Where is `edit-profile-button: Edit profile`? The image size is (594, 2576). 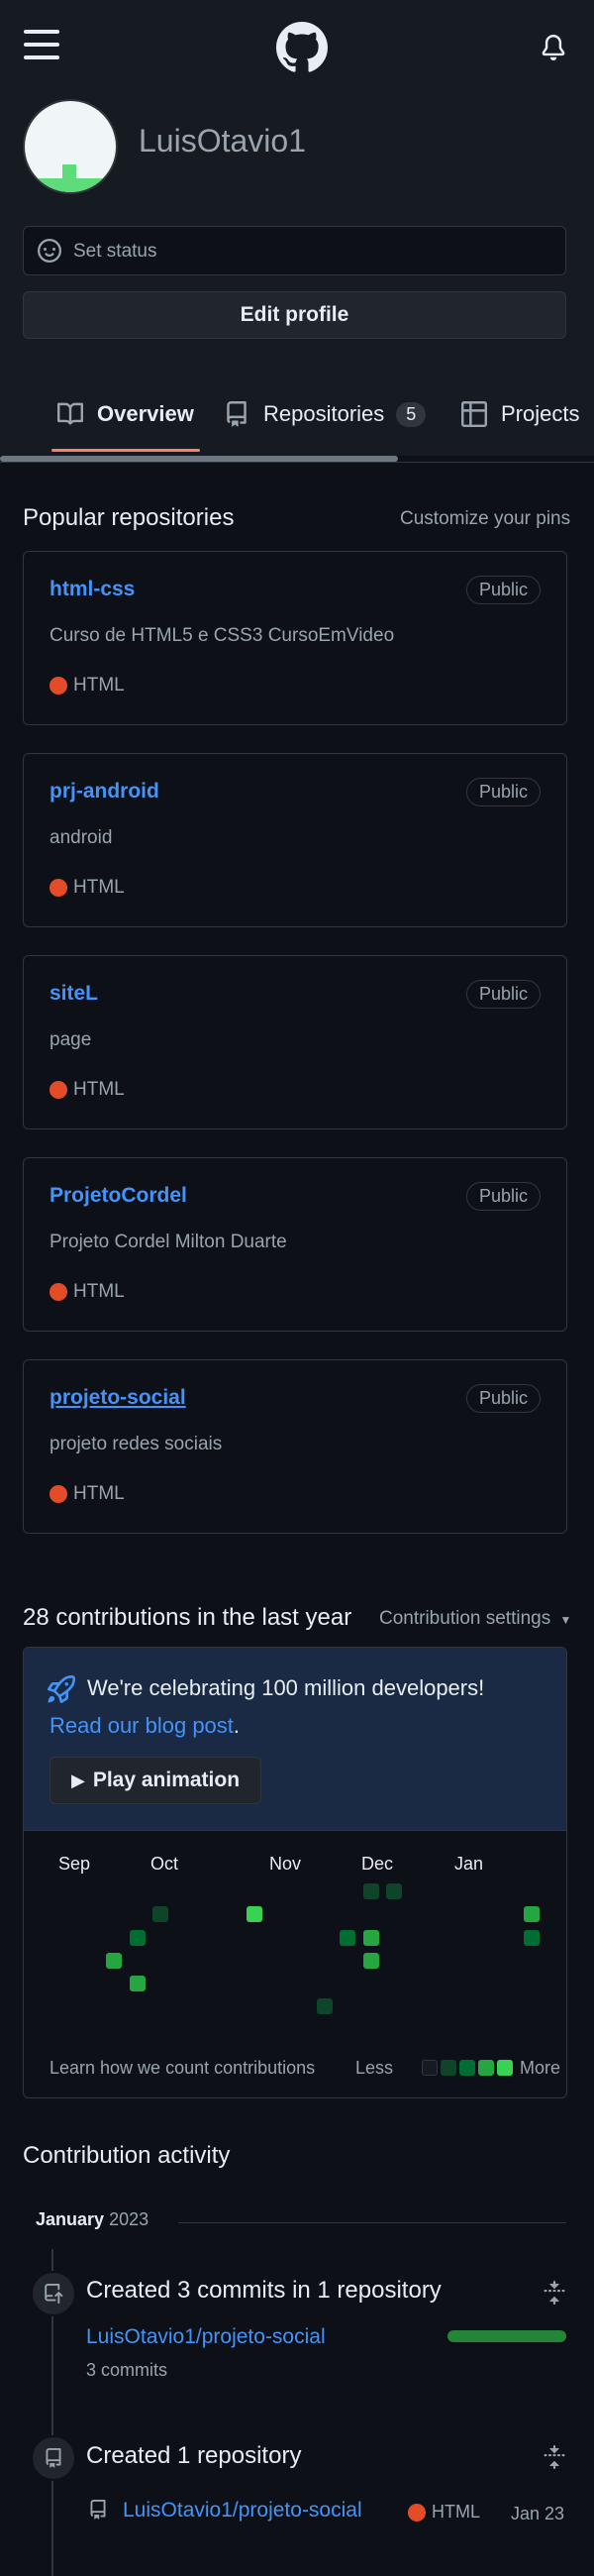
edit-profile-button: Edit profile is located at coordinates (295, 315).